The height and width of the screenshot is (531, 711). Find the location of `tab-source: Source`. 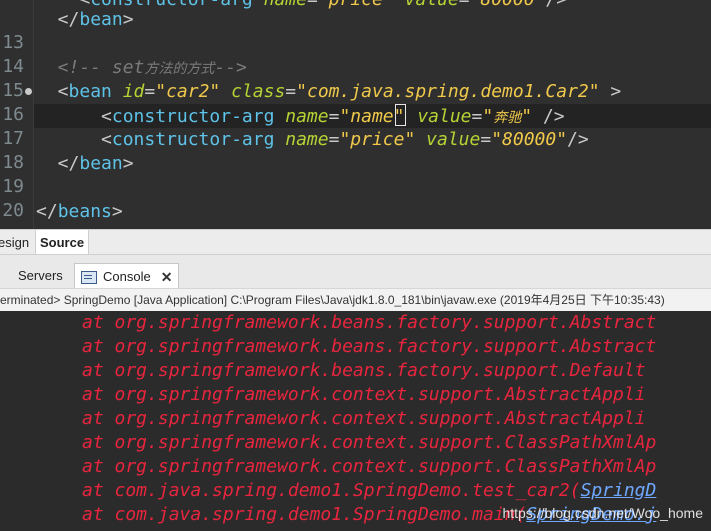

tab-source: Source is located at coordinates (62, 242).